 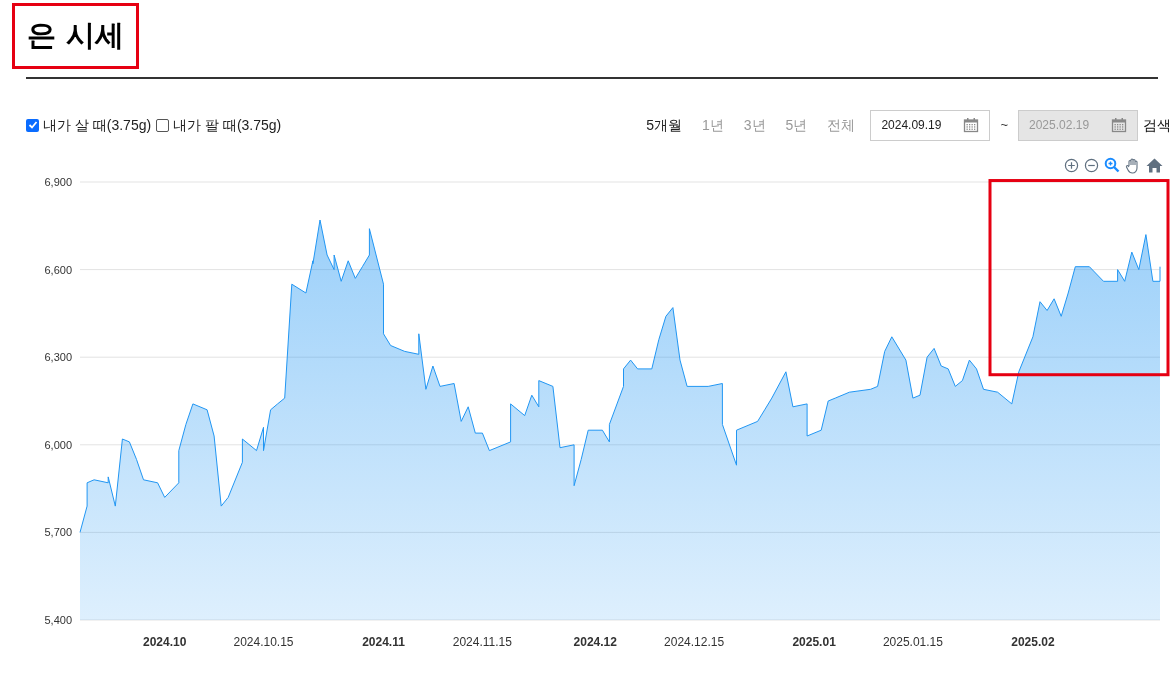 I want to click on x-axis-label: 2024.11.15, so click(x=482, y=641).